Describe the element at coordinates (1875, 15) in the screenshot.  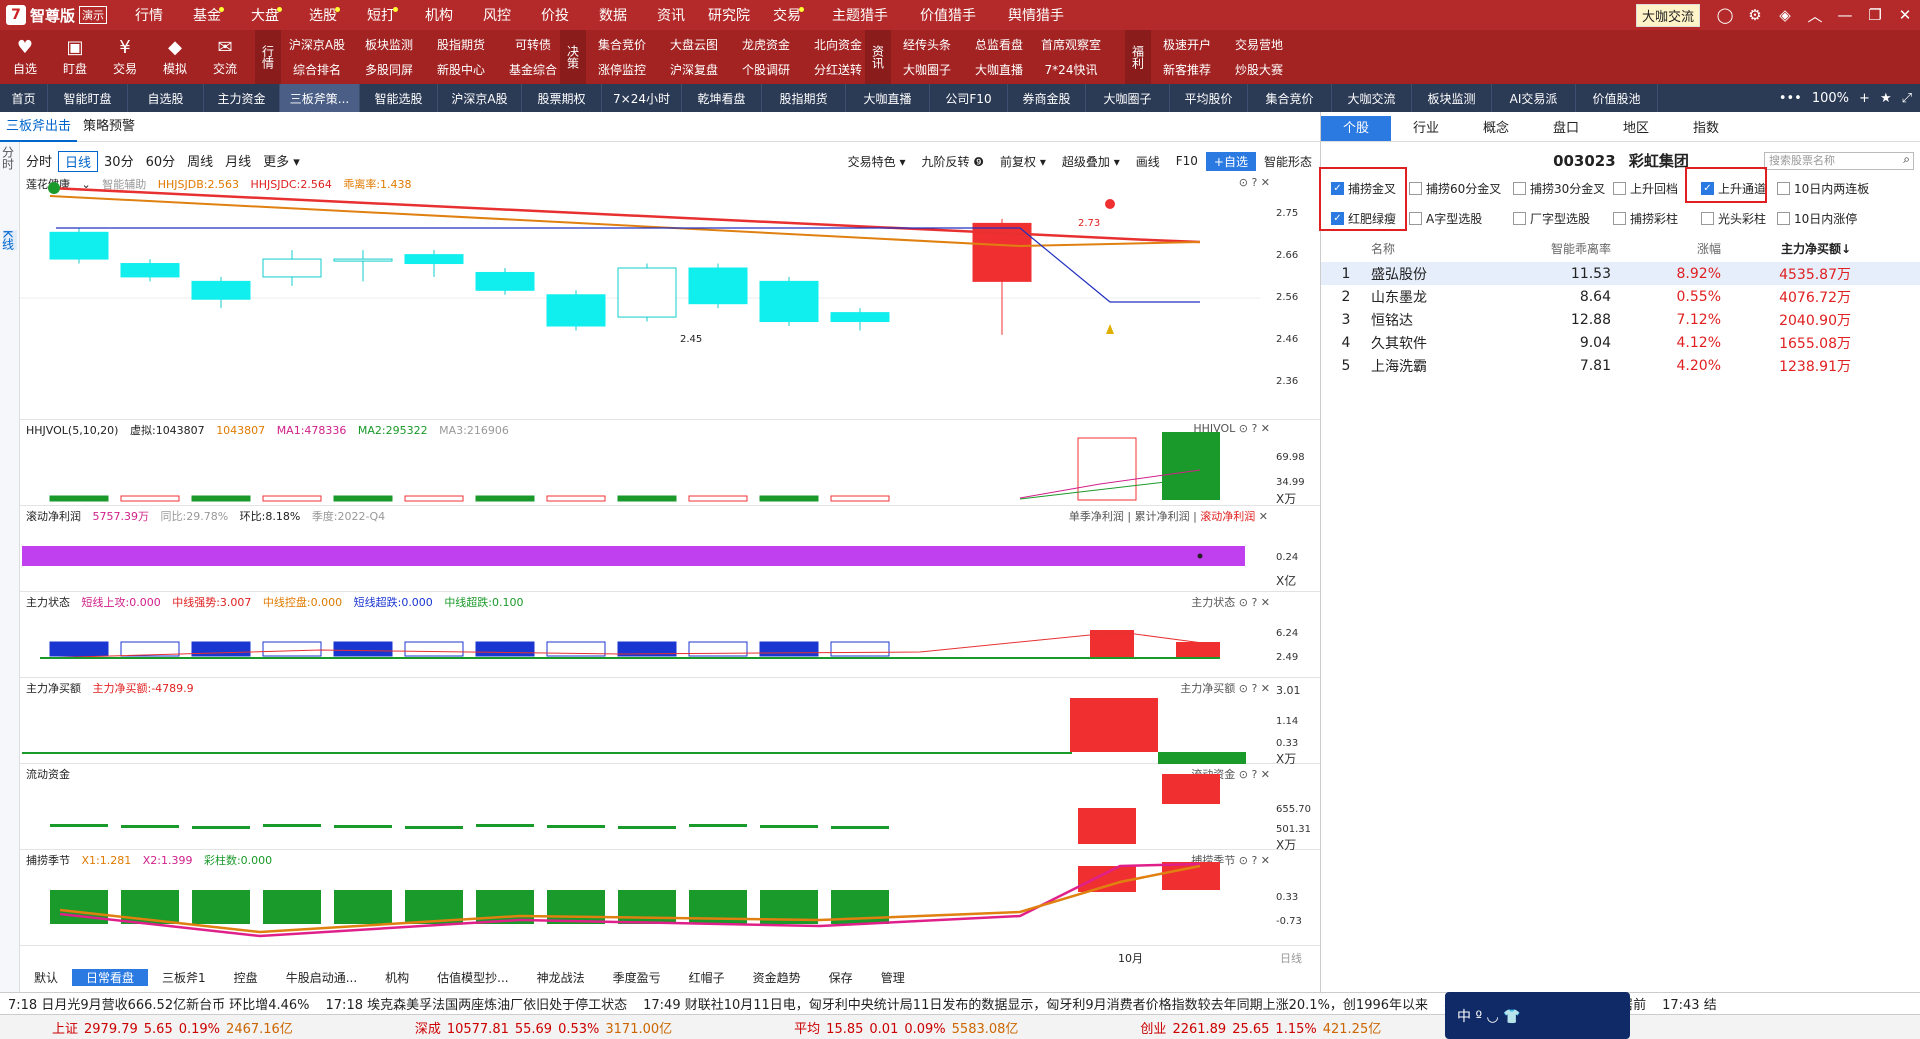
I see `restore-icon: ❐` at that location.